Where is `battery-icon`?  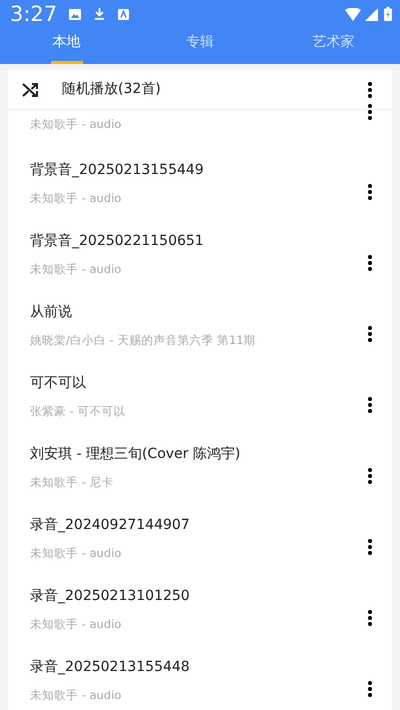 battery-icon is located at coordinates (388, 14).